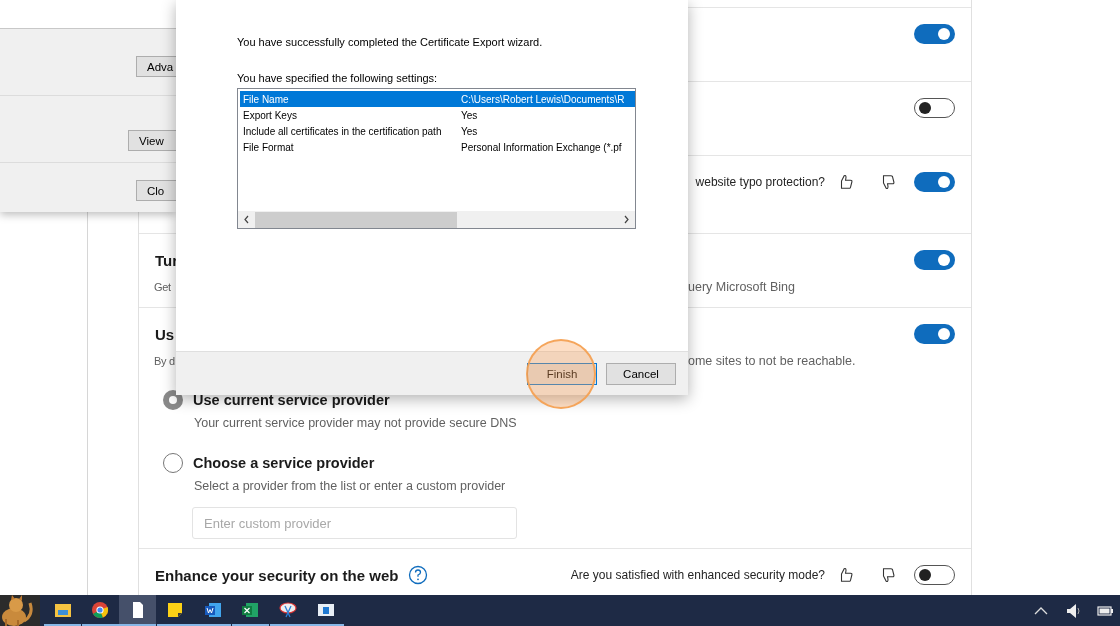 The width and height of the screenshot is (1120, 626). Describe the element at coordinates (390, 42) in the screenshot. I see `wizard-message: You have successfully completed the Certificate Export wizard.` at that location.